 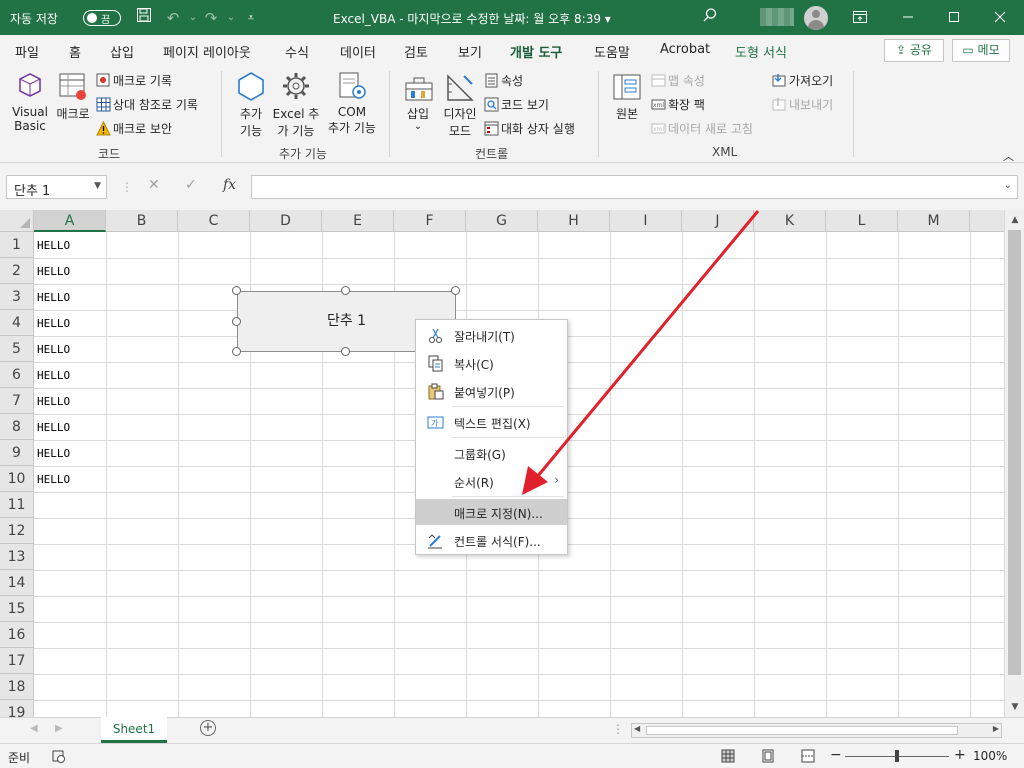 I want to click on tab-insert: 삽입, so click(x=122, y=51).